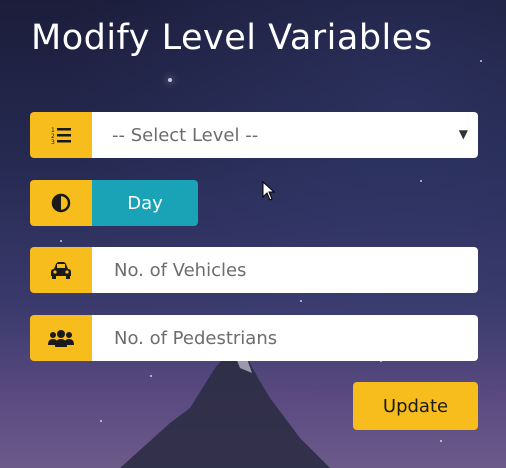  What do you see at coordinates (53, 141) in the screenshot?
I see `svg-text: 3` at bounding box center [53, 141].